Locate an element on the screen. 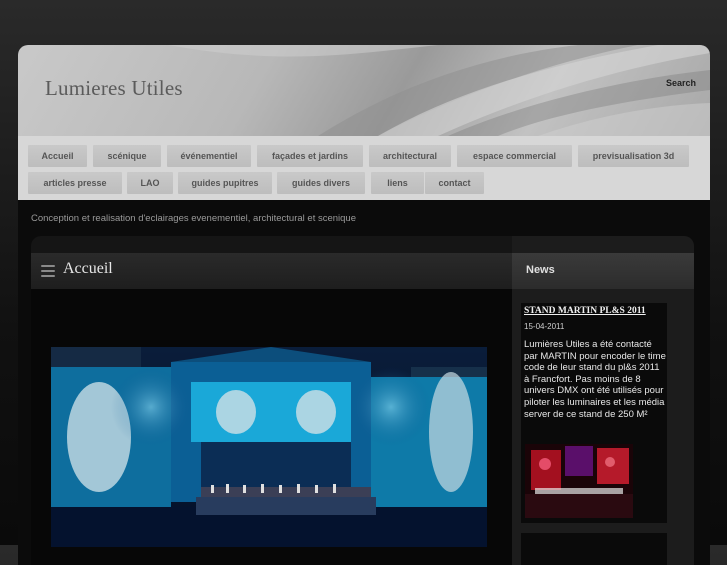 This screenshot has width=727, height=565. nav-item-espace-commercial: espace commercial is located at coordinates (514, 156).